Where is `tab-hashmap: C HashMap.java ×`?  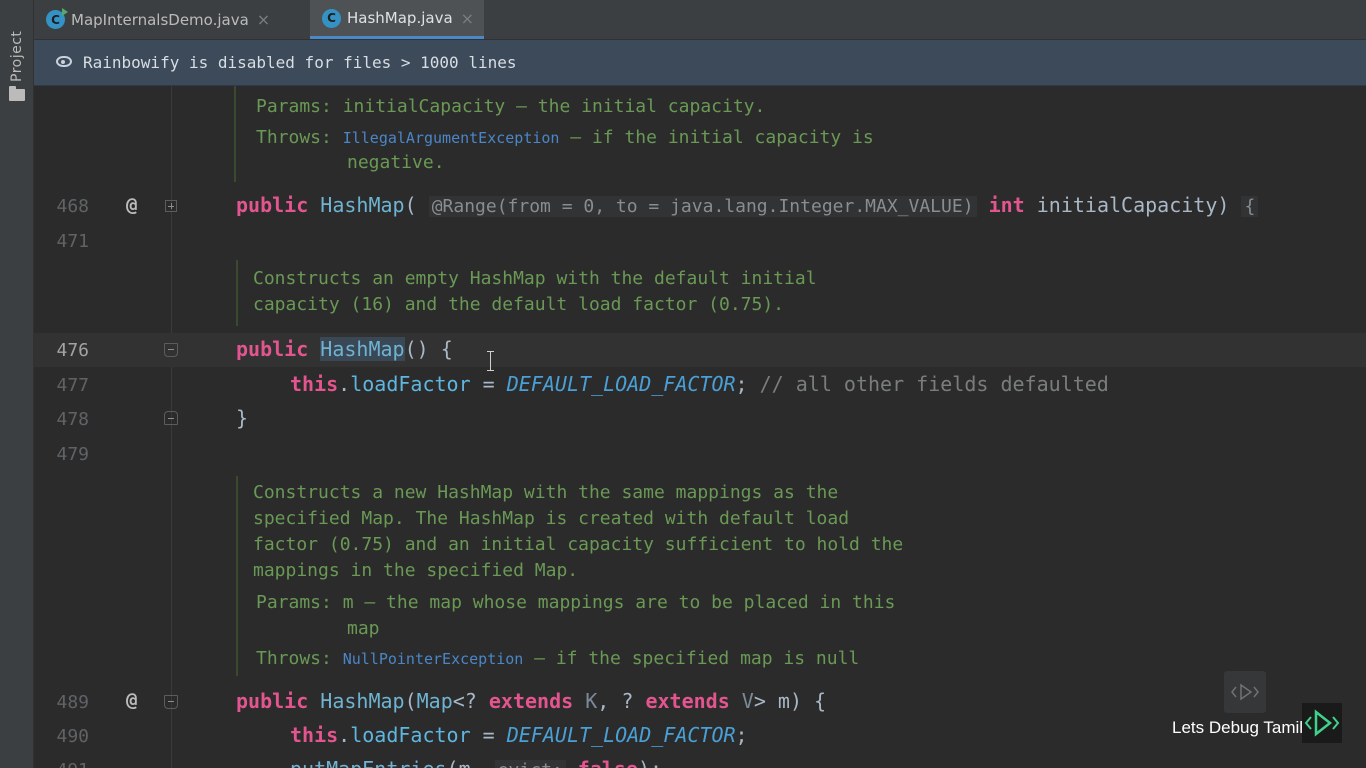 tab-hashmap: C HashMap.java × is located at coordinates (397, 19).